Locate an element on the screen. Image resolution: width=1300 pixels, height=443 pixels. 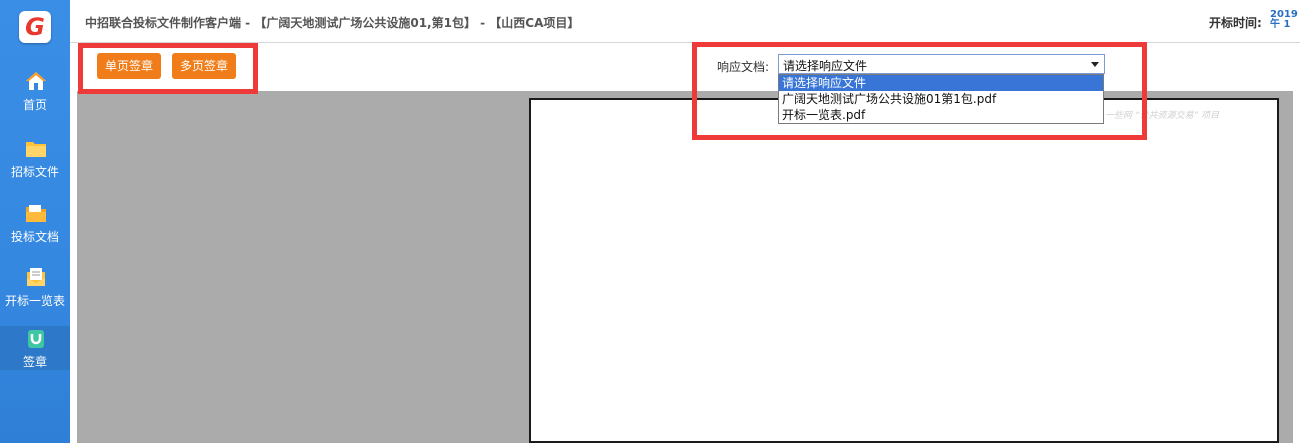
sidebar-item-bid-docs: 投标文档 is located at coordinates (35, 229).